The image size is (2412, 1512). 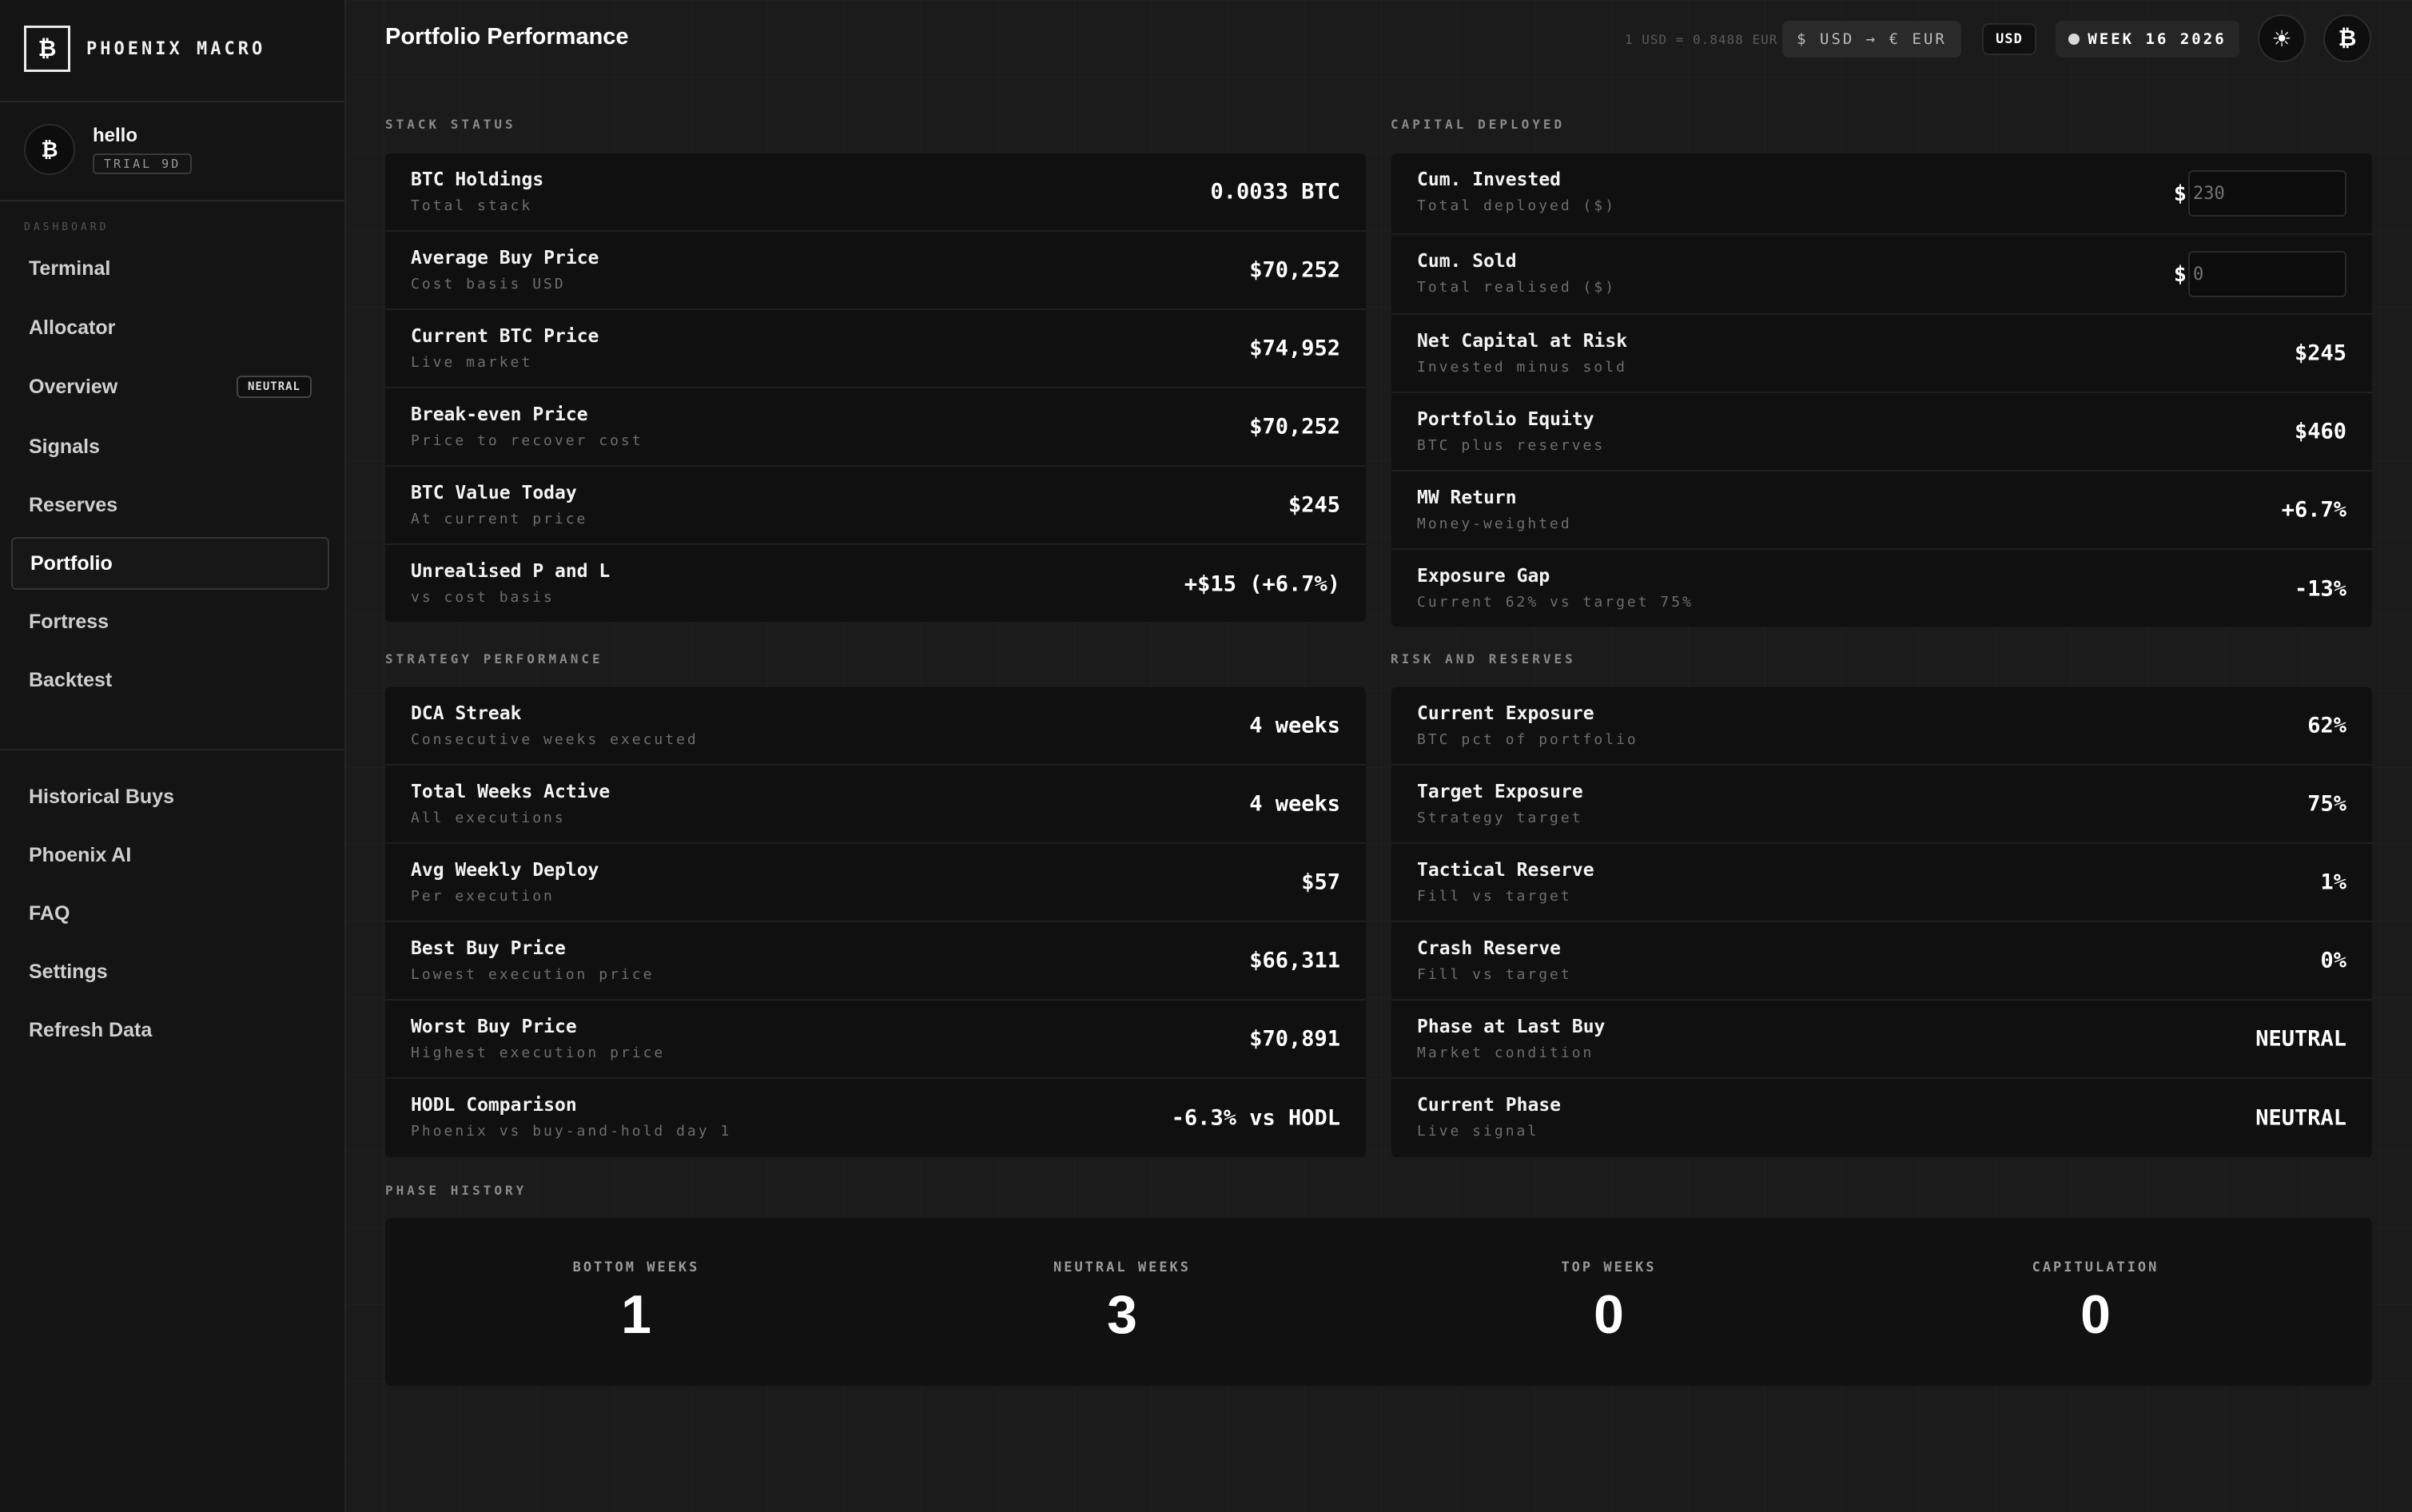 I want to click on currency-toggle-button: $ USD → € EUR, so click(x=1871, y=39).